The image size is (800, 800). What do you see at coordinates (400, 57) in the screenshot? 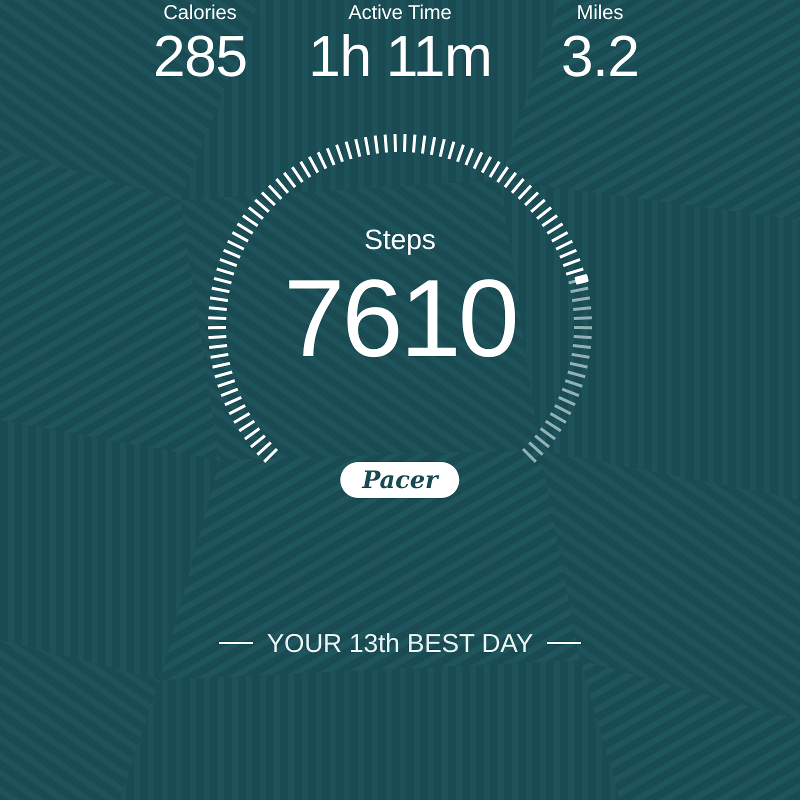
I see `stat-value: 1h 11m` at bounding box center [400, 57].